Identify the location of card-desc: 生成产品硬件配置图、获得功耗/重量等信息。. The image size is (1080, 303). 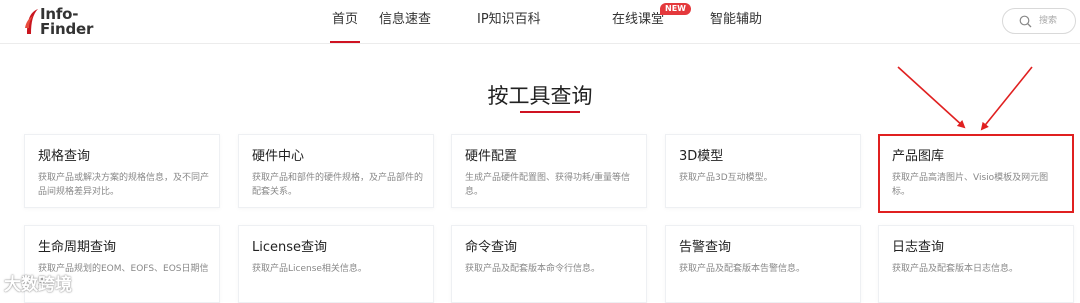
(548, 185).